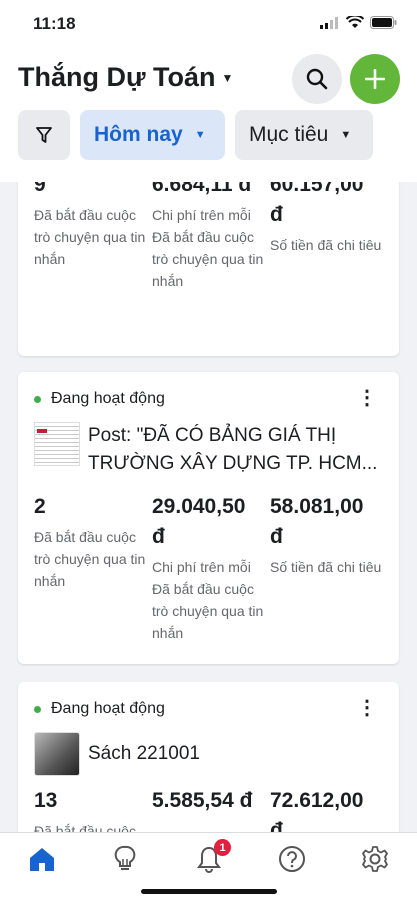 This screenshot has height=903, width=417. I want to click on metric-value: 29.040,50 đ, so click(199, 521).